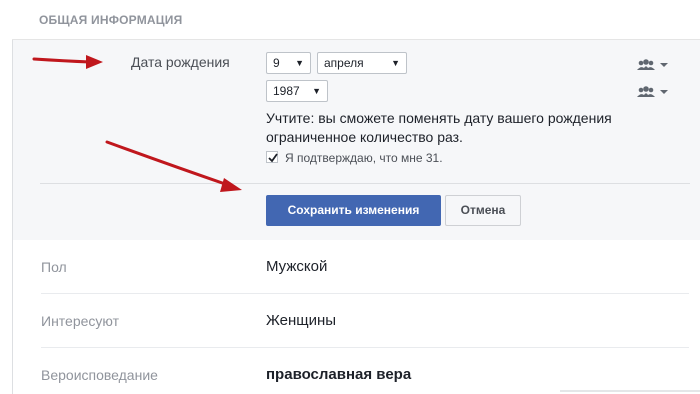 This screenshot has width=700, height=394. I want to click on section-title: ОБЩАЯ ИНФОРМАЦИЯ, so click(111, 20).